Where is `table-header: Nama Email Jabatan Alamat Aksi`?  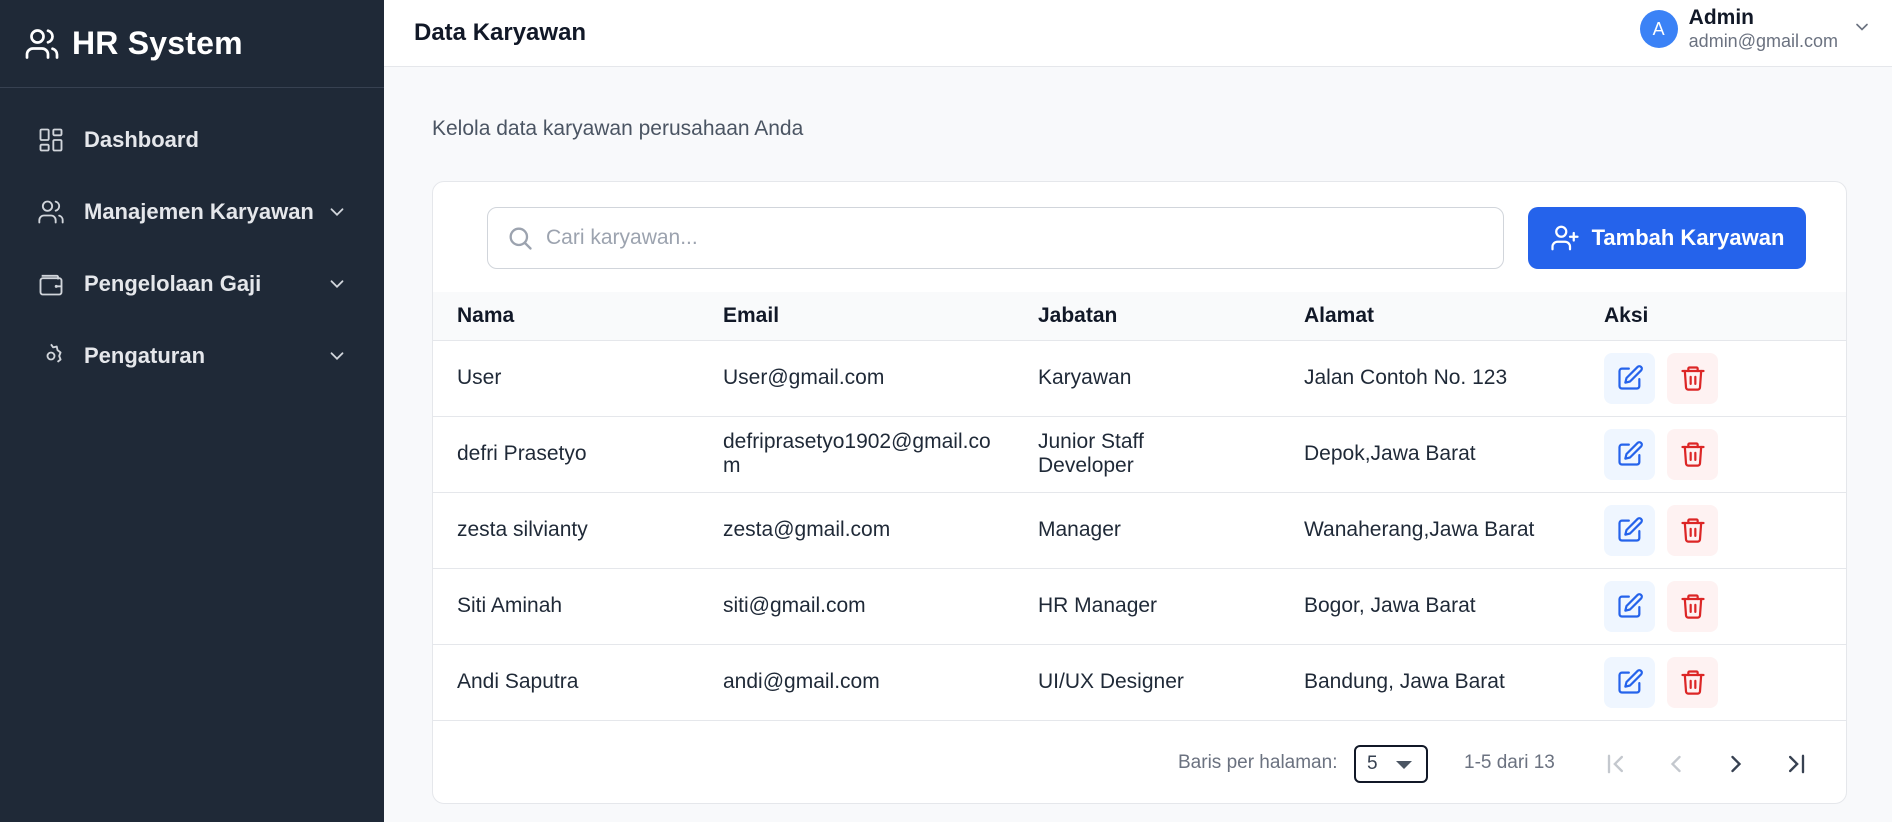 table-header: Nama Email Jabatan Alamat Aksi is located at coordinates (1139, 316).